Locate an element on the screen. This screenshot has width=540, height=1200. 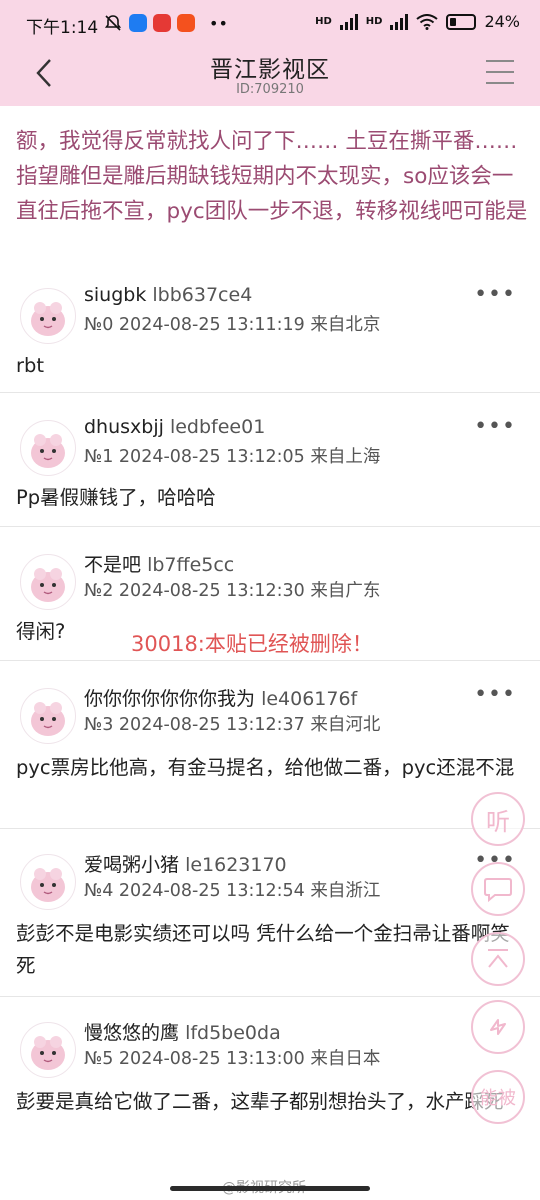
page-title: 晋江影视区 is located at coordinates (270, 70).